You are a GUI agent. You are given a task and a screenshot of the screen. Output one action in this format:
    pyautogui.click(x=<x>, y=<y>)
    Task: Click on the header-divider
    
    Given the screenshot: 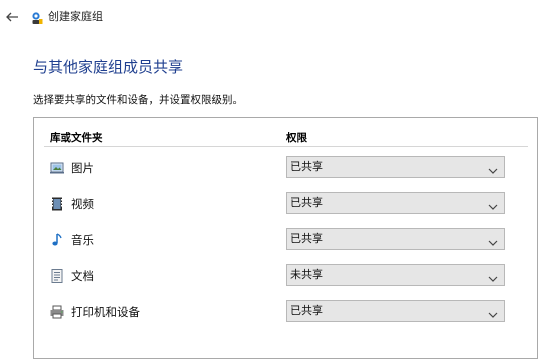 What is the action you would take?
    pyautogui.click(x=286, y=146)
    